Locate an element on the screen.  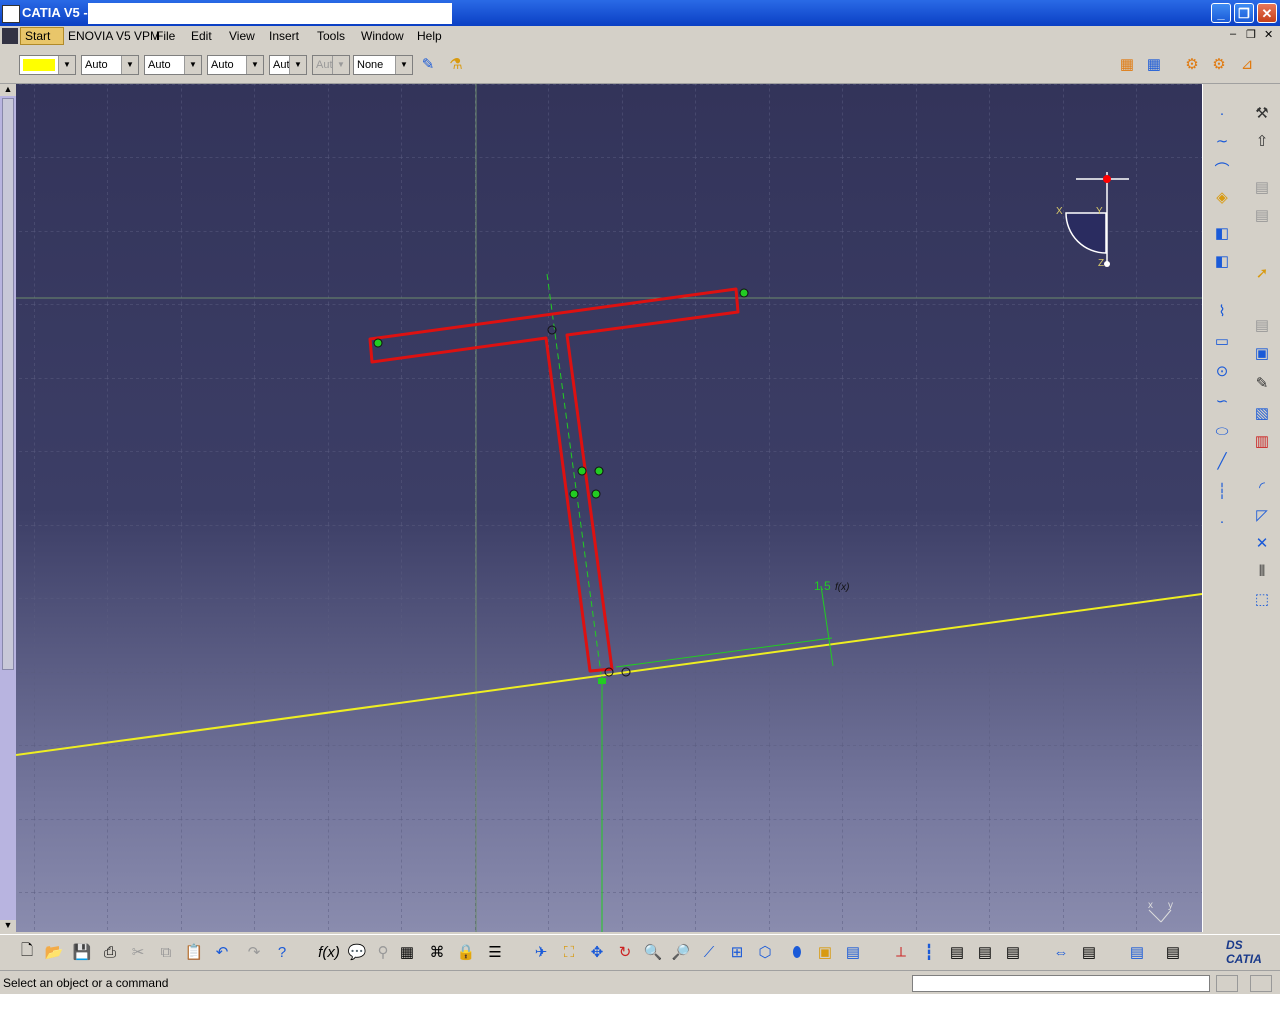
save-icon: 💾 is located at coordinates (82, 952).